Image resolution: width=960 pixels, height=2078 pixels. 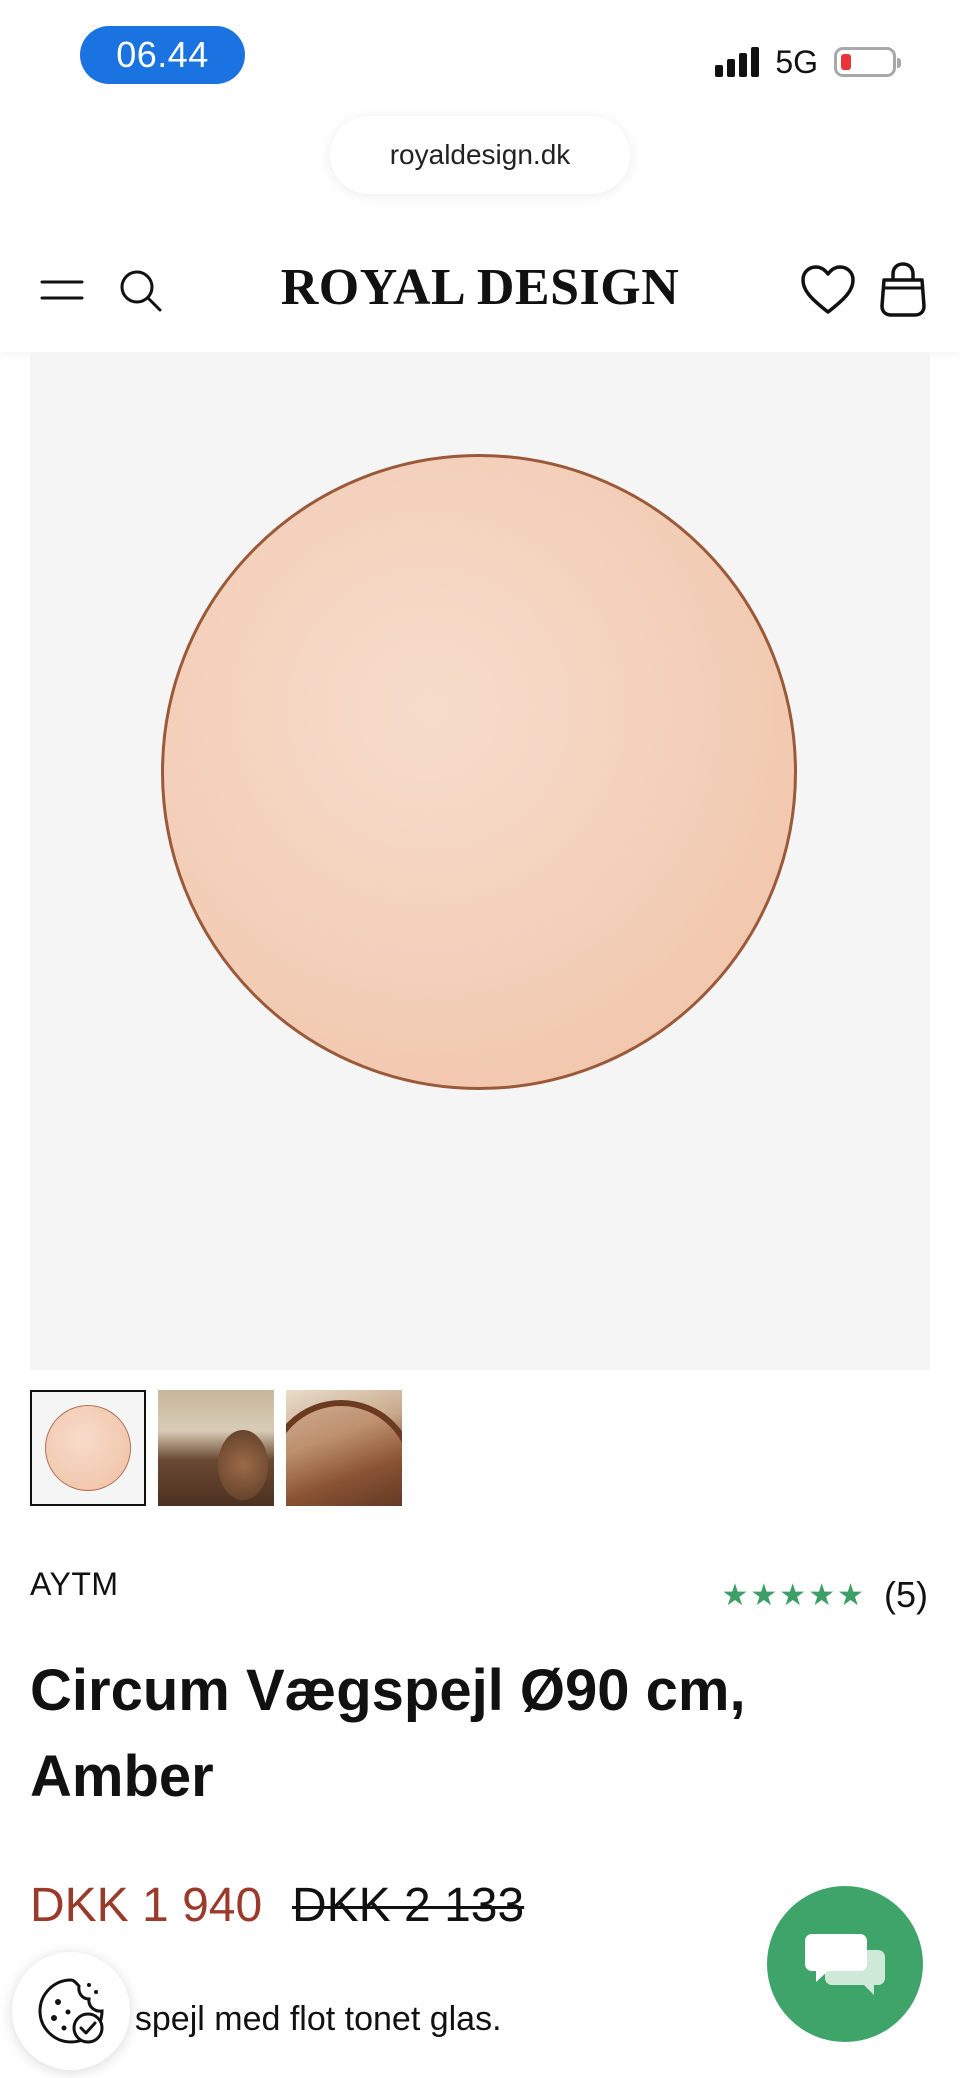 I want to click on cookie-settings-button, so click(x=71, y=2011).